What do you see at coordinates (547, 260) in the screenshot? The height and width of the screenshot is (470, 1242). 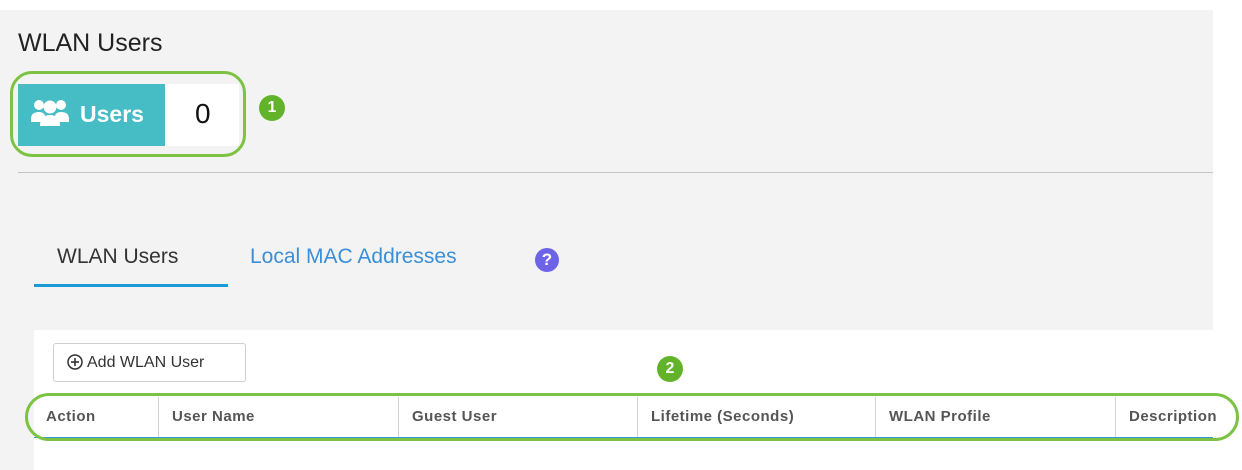 I see `question-circle-icon: ?` at bounding box center [547, 260].